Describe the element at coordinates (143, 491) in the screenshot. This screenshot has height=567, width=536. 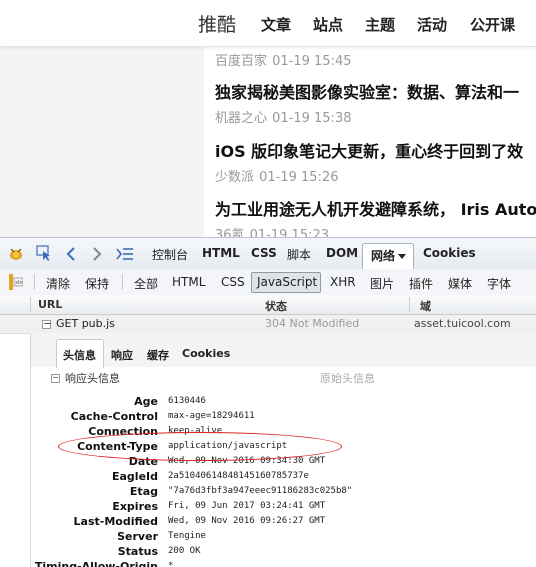
I see `header-key: Etag` at that location.